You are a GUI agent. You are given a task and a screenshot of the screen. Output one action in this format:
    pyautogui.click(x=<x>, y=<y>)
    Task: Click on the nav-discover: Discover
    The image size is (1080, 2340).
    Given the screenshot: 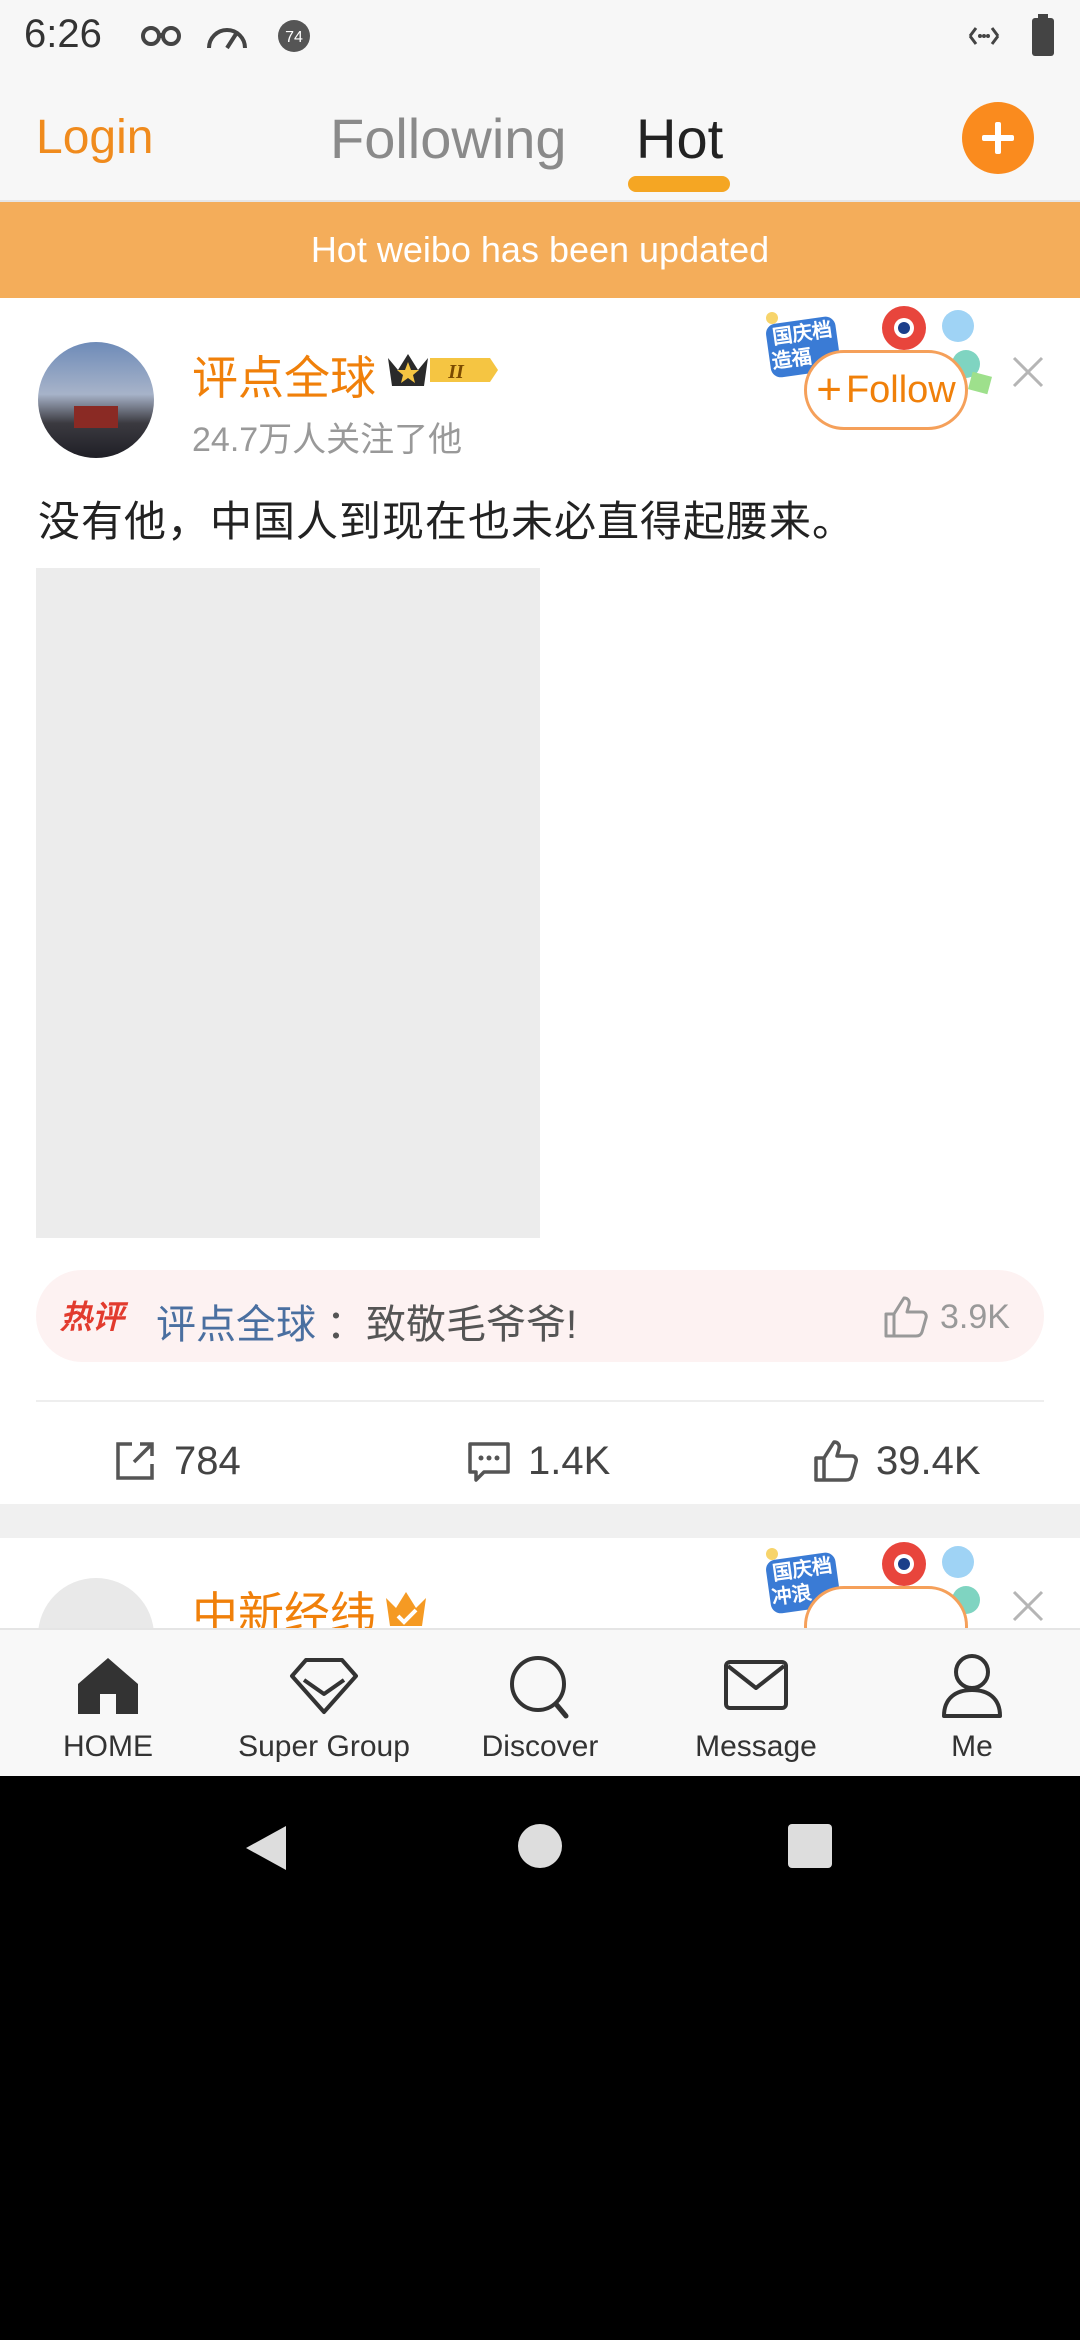 What is the action you would take?
    pyautogui.click(x=540, y=1704)
    